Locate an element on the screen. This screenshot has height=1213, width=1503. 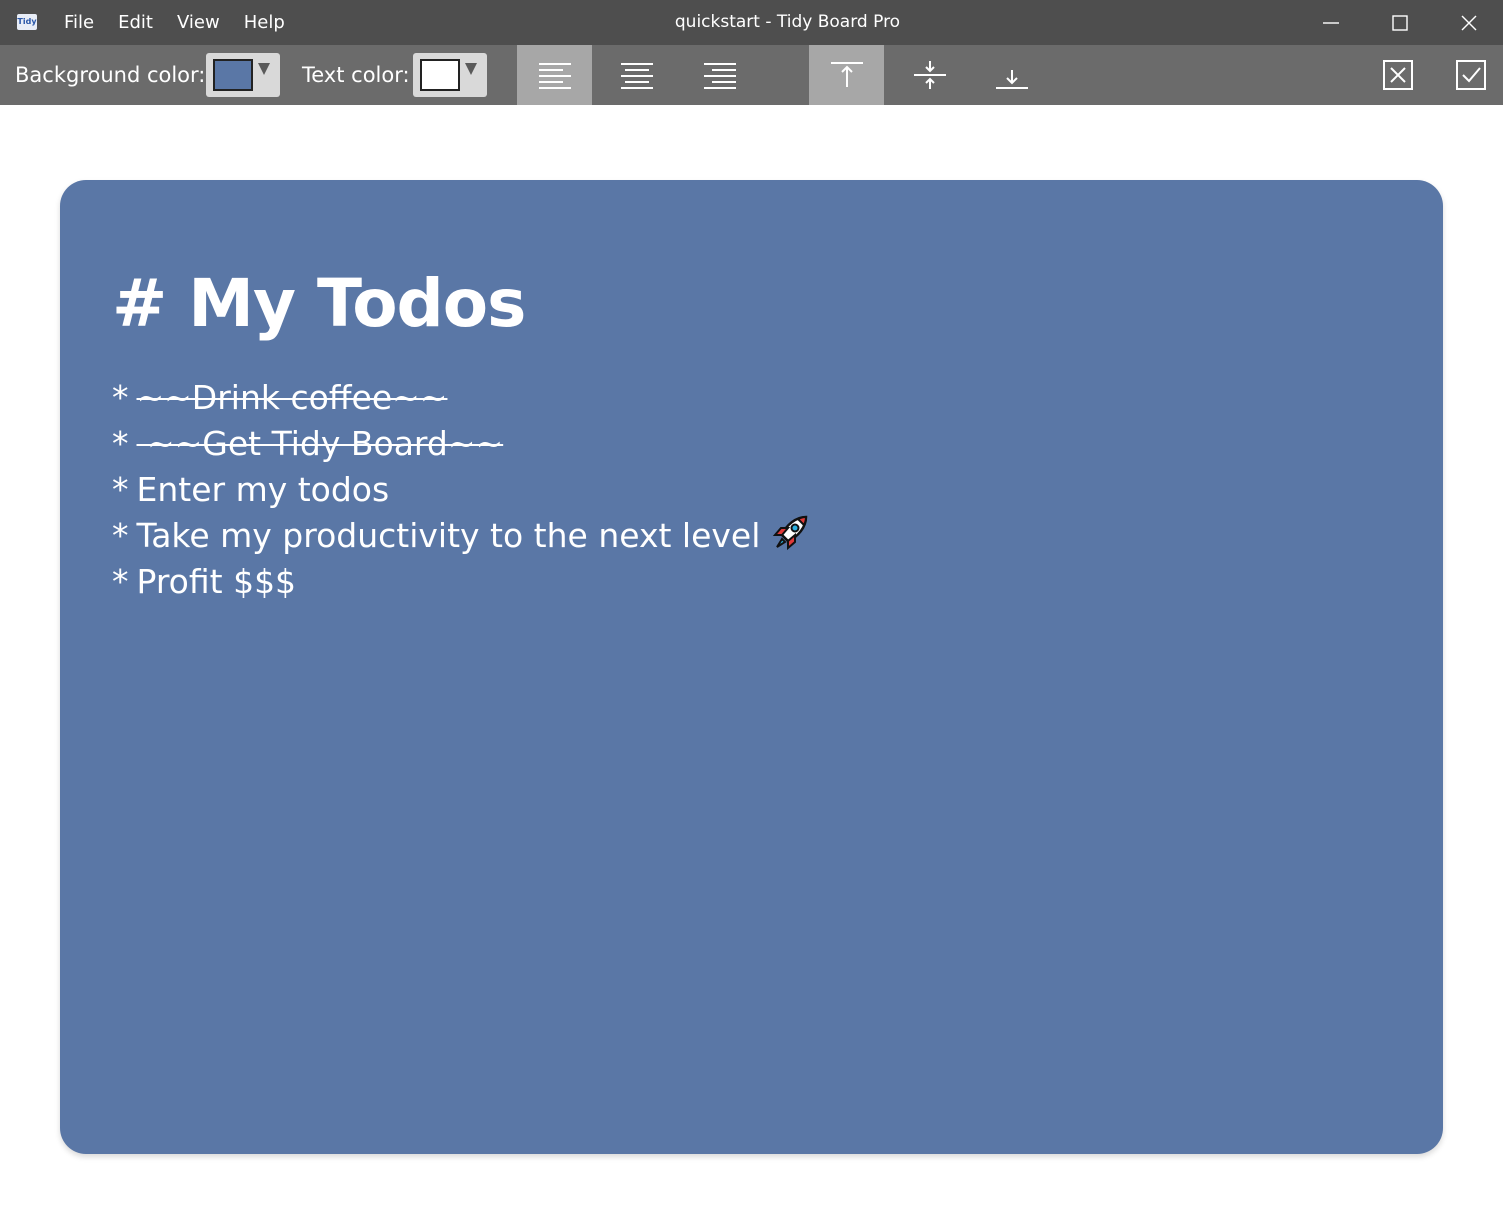
list-item-text: Enter my todos is located at coordinates (263, 489).